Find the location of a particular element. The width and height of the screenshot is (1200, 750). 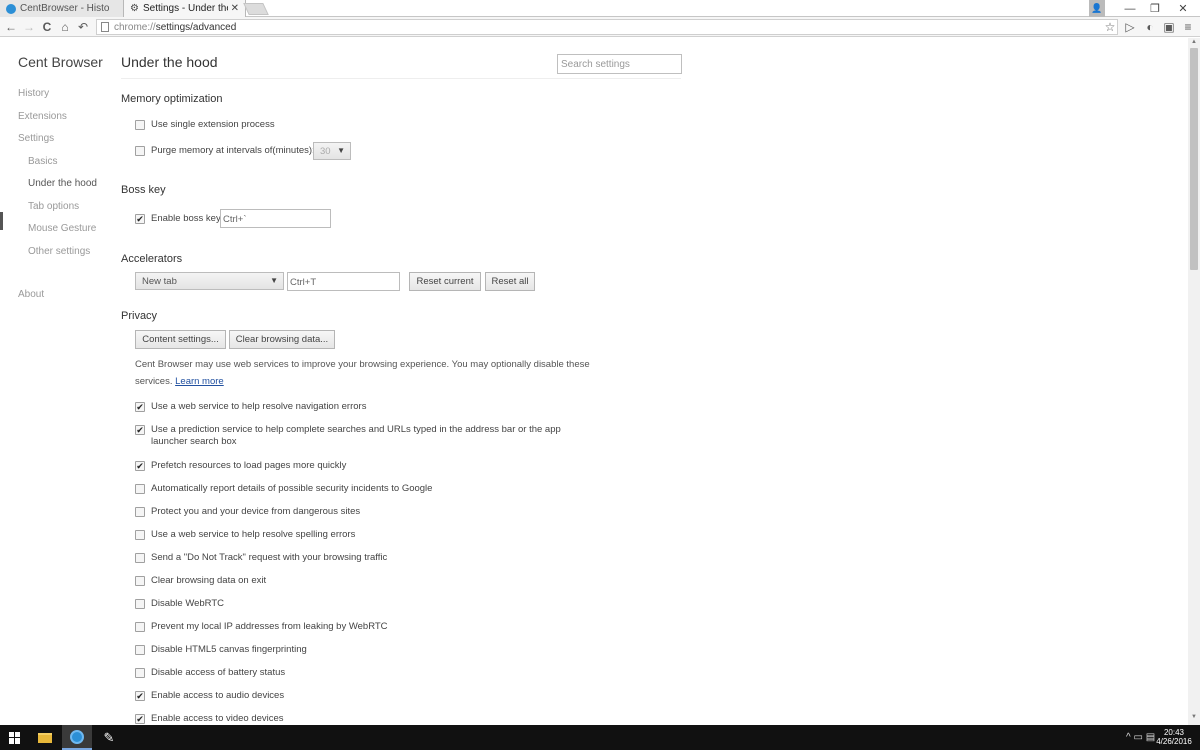

close-window-button: ✕ is located at coordinates (1183, 8).